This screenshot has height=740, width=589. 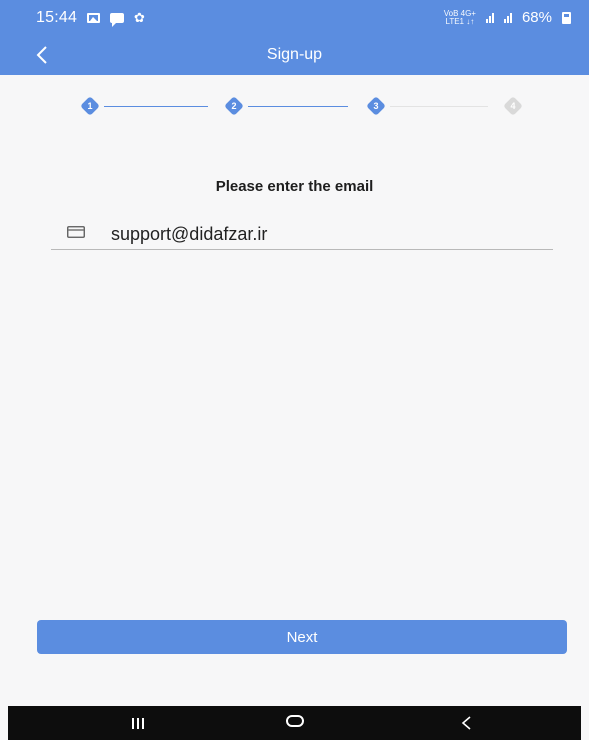 What do you see at coordinates (302, 637) in the screenshot?
I see `next-button: Next` at bounding box center [302, 637].